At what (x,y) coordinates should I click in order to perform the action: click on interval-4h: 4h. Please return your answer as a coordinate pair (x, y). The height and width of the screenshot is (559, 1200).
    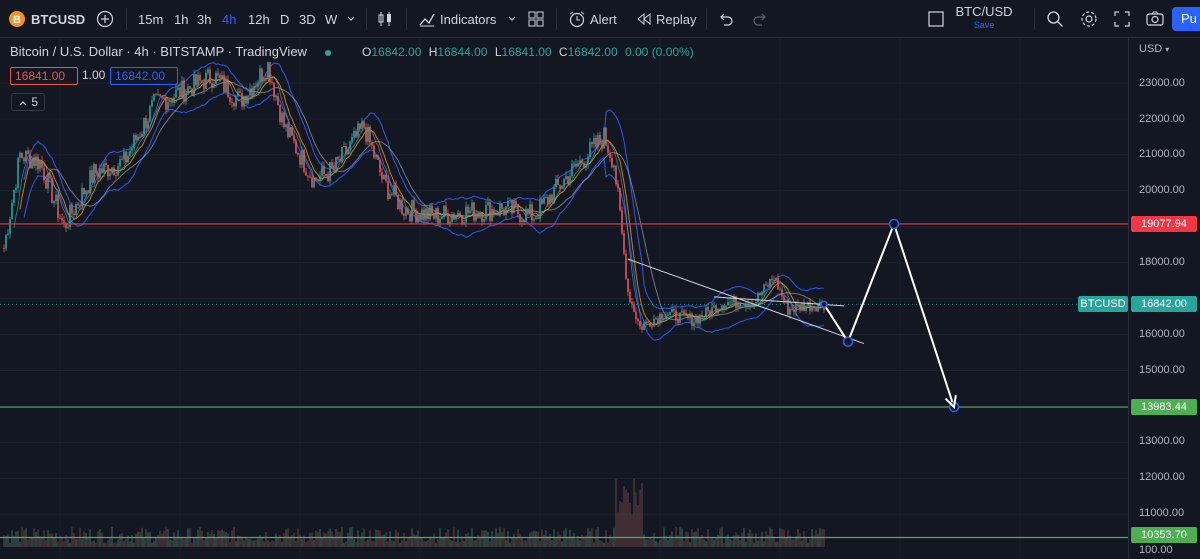
    Looking at the image, I should click on (229, 19).